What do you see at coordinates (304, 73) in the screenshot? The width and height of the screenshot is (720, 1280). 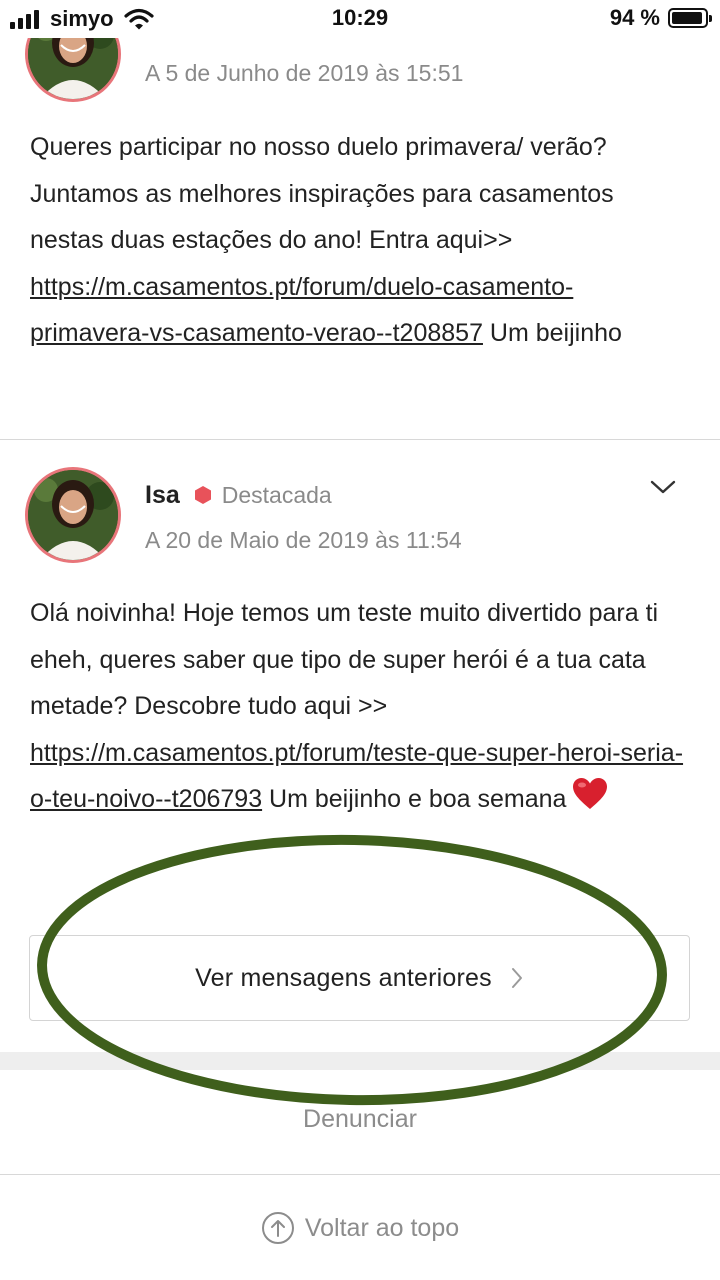 I see `post-date: A 5 de Junho de 2019 às 15:51` at bounding box center [304, 73].